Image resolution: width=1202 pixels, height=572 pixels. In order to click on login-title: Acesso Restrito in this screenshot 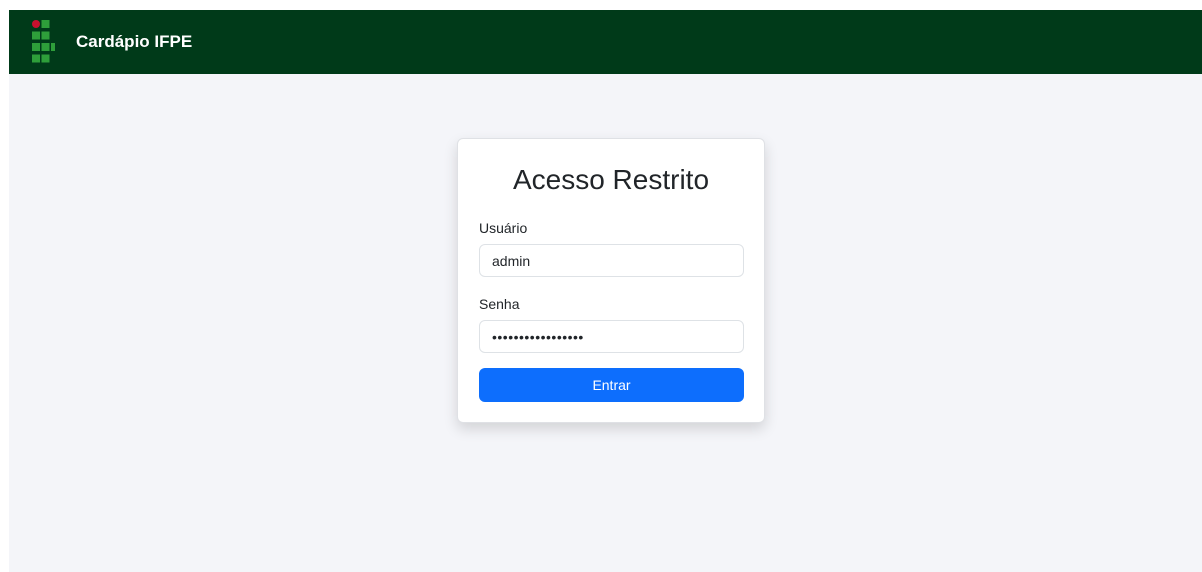, I will do `click(611, 179)`.